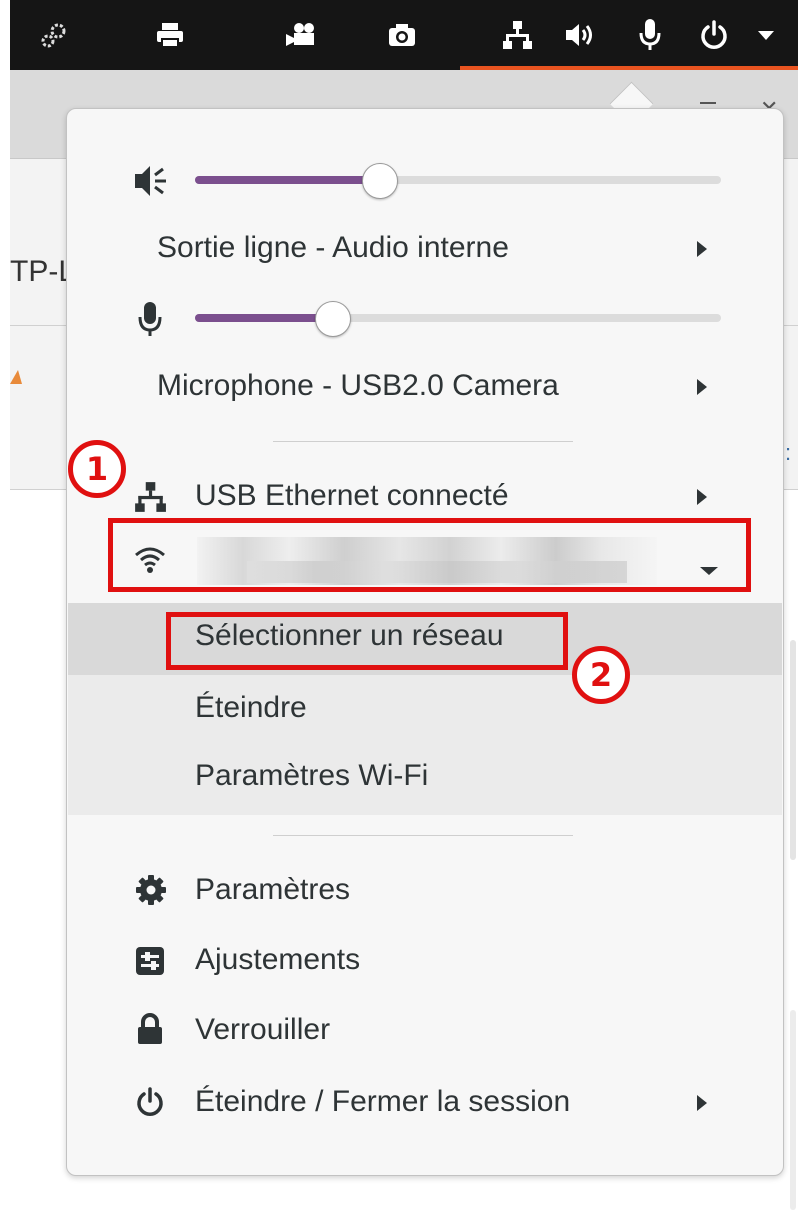  What do you see at coordinates (150, 963) in the screenshot?
I see `tweaks-icon` at bounding box center [150, 963].